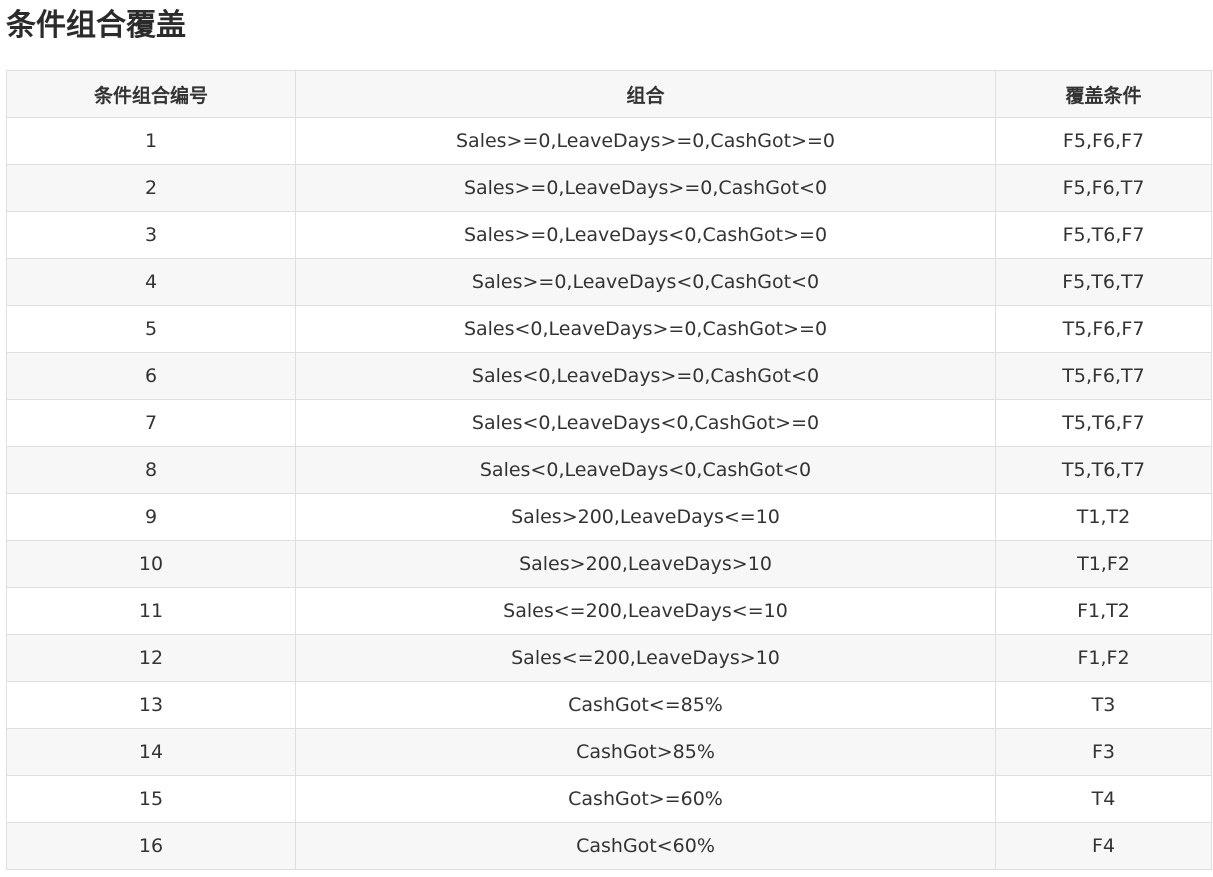  Describe the element at coordinates (151, 752) in the screenshot. I see `cell-id: 14` at that location.